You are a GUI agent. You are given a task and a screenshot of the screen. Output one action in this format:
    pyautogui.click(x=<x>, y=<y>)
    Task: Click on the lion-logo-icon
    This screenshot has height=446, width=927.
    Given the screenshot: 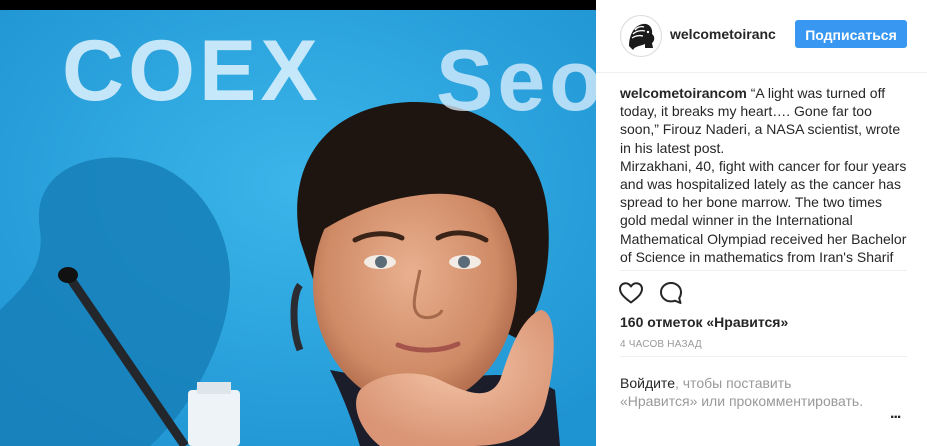 What is the action you would take?
    pyautogui.click(x=642, y=36)
    